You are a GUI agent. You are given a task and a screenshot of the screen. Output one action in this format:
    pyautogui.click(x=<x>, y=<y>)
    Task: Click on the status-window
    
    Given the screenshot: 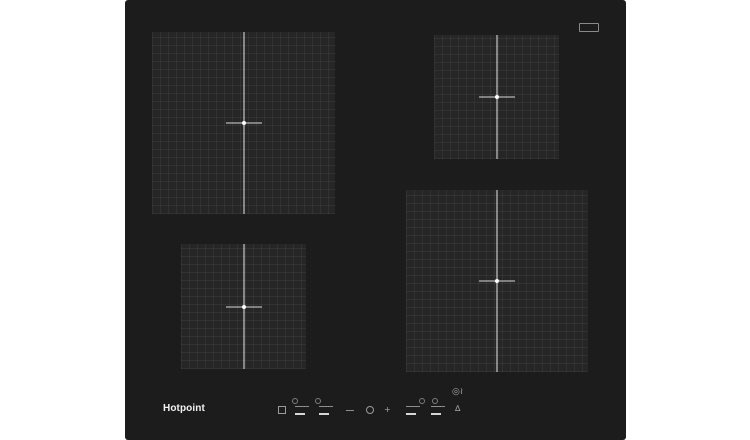 What is the action you would take?
    pyautogui.click(x=589, y=27)
    